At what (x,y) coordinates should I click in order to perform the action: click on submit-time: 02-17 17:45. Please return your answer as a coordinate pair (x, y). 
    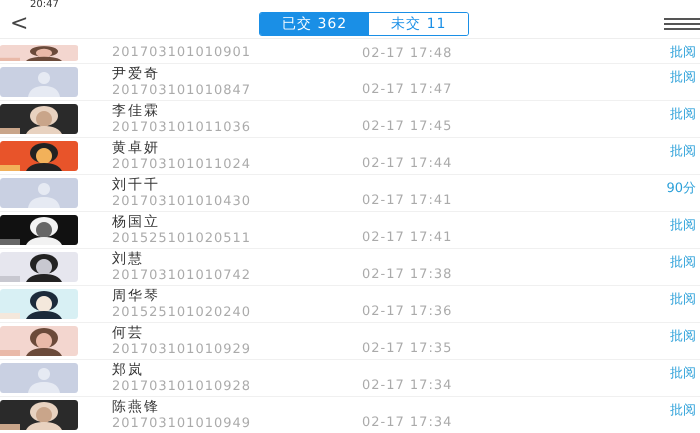
    Looking at the image, I should click on (408, 127).